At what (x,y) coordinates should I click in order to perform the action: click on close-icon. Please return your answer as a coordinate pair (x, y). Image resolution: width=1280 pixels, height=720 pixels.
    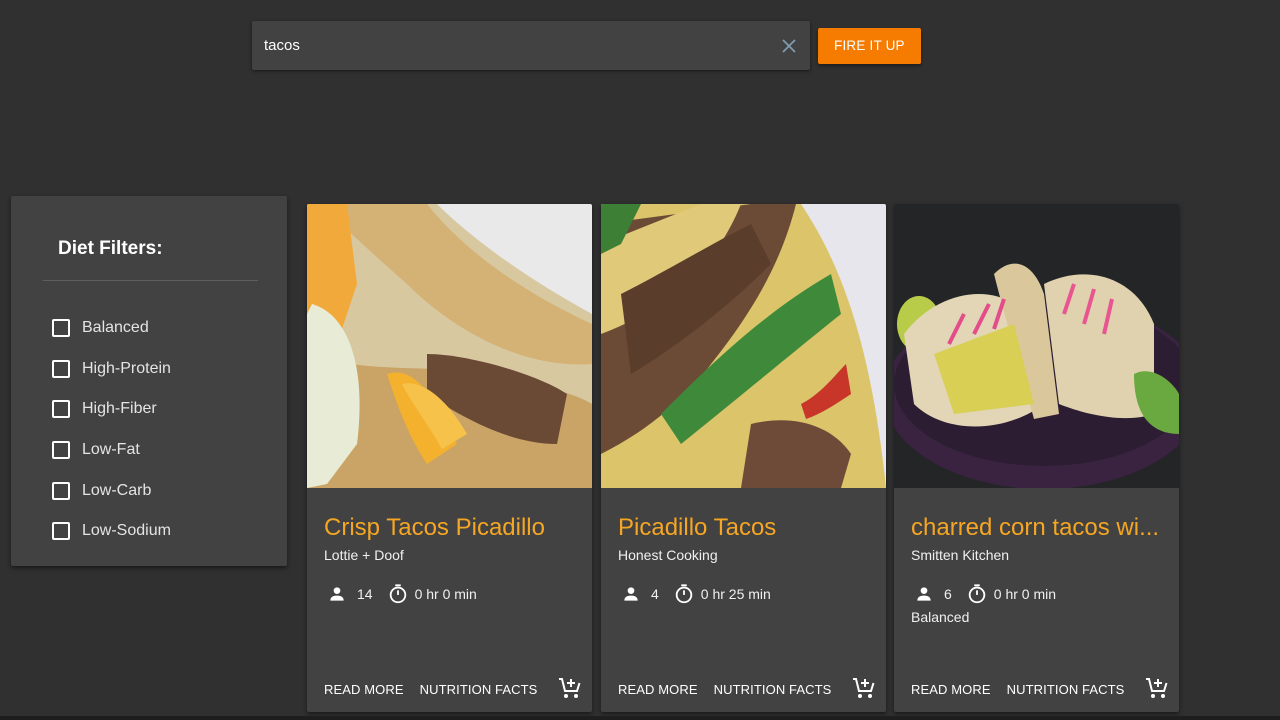
    Looking at the image, I should click on (789, 46).